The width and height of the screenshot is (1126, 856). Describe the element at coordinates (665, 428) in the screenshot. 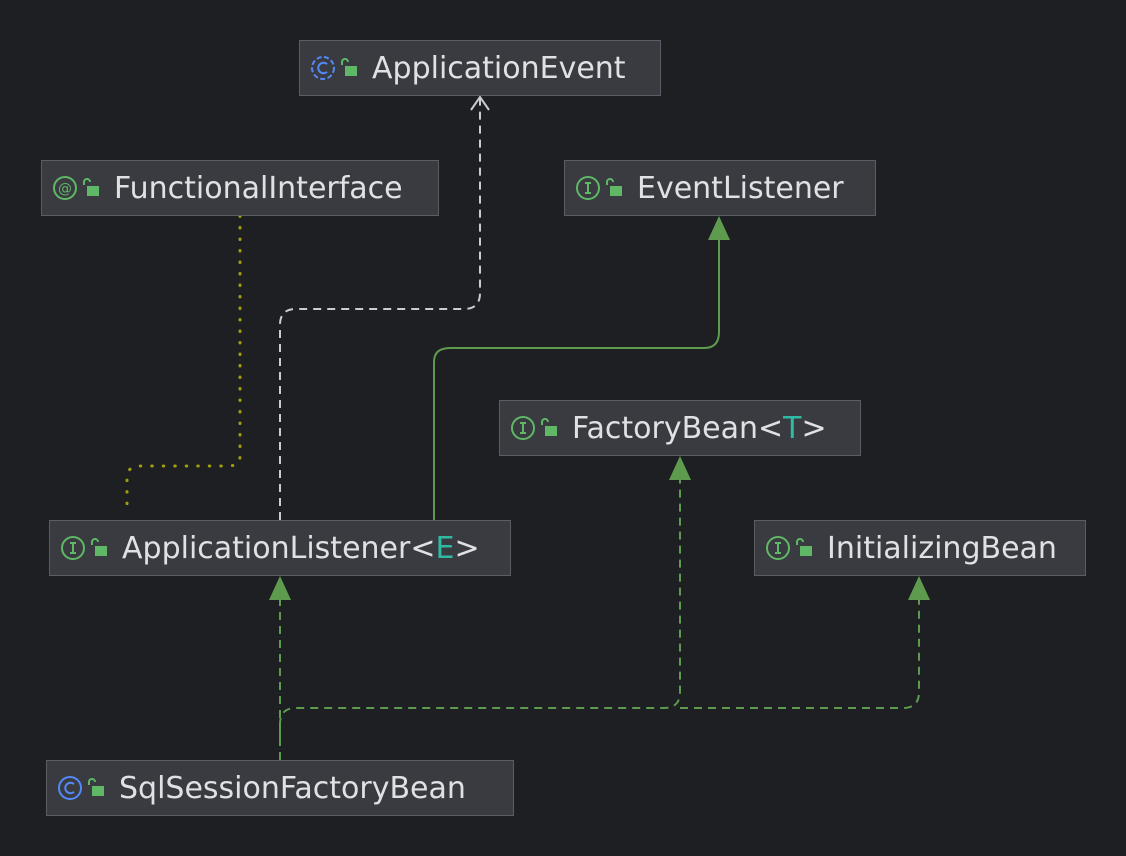

I see `class-name: FactoryBean` at that location.